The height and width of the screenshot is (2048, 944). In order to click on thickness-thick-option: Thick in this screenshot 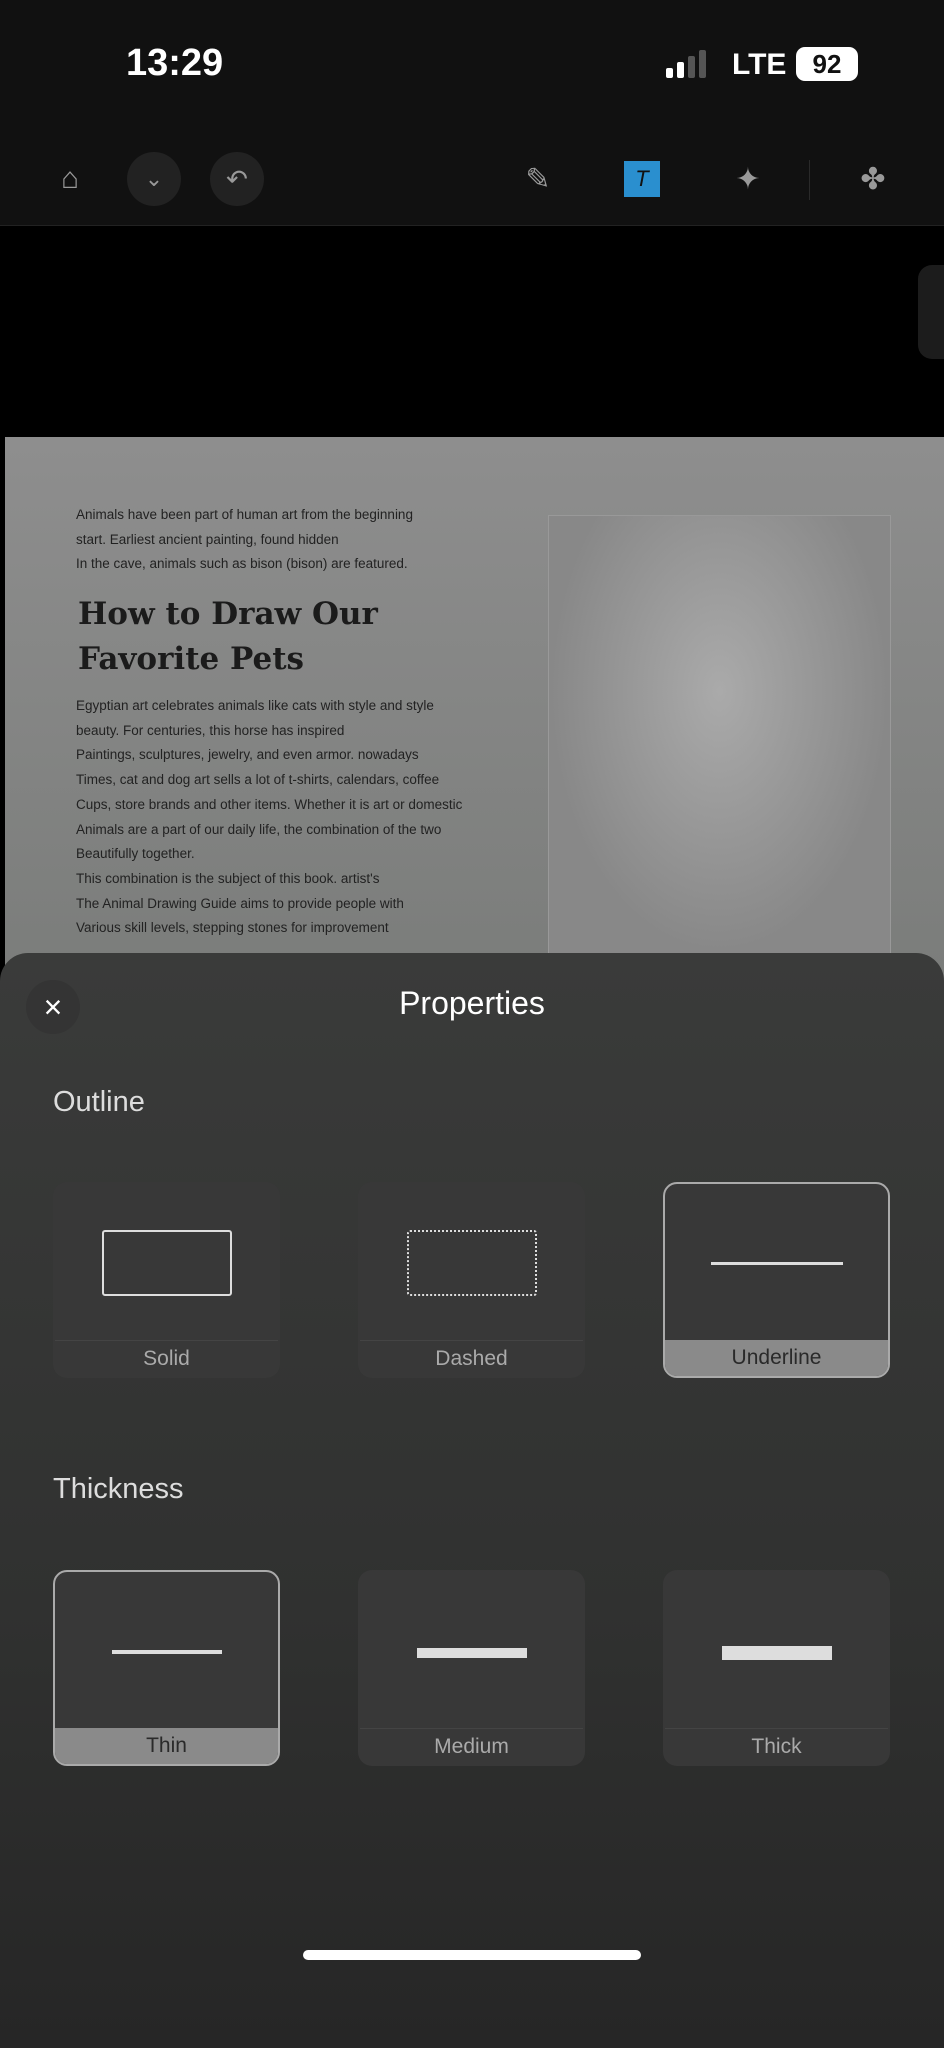, I will do `click(776, 1668)`.